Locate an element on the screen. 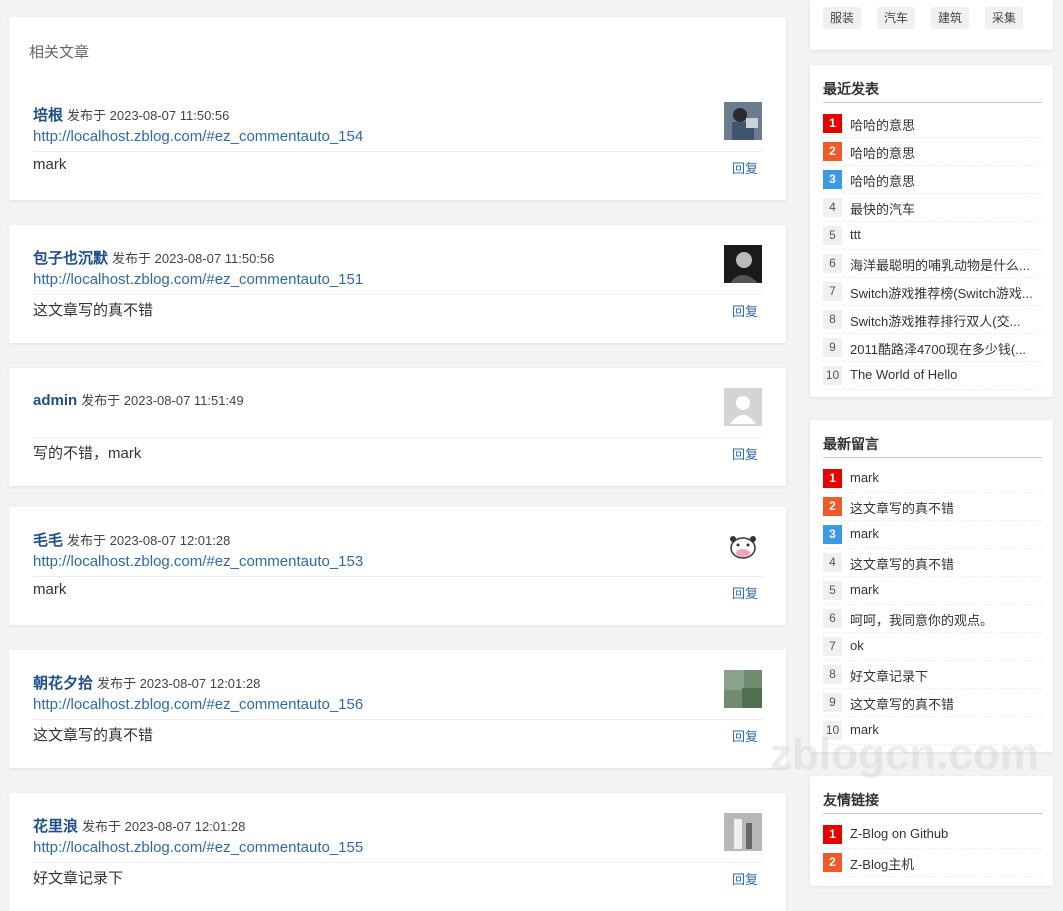 This screenshot has height=911, width=1063. list-item: 3 mark is located at coordinates (932, 535).